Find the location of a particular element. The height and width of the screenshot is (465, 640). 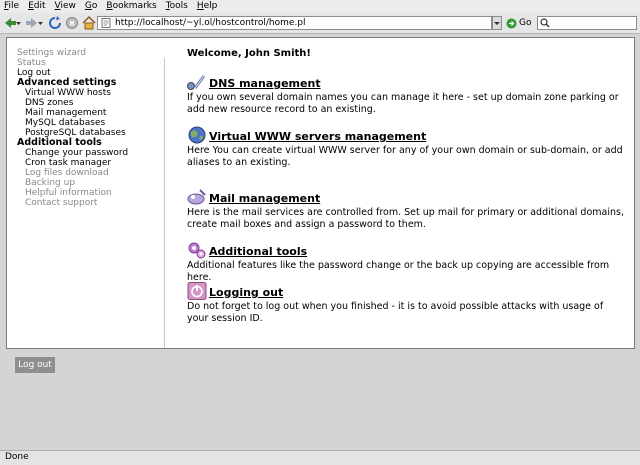

sidebar-item-dns-zones: DNS zones is located at coordinates (89, 103).